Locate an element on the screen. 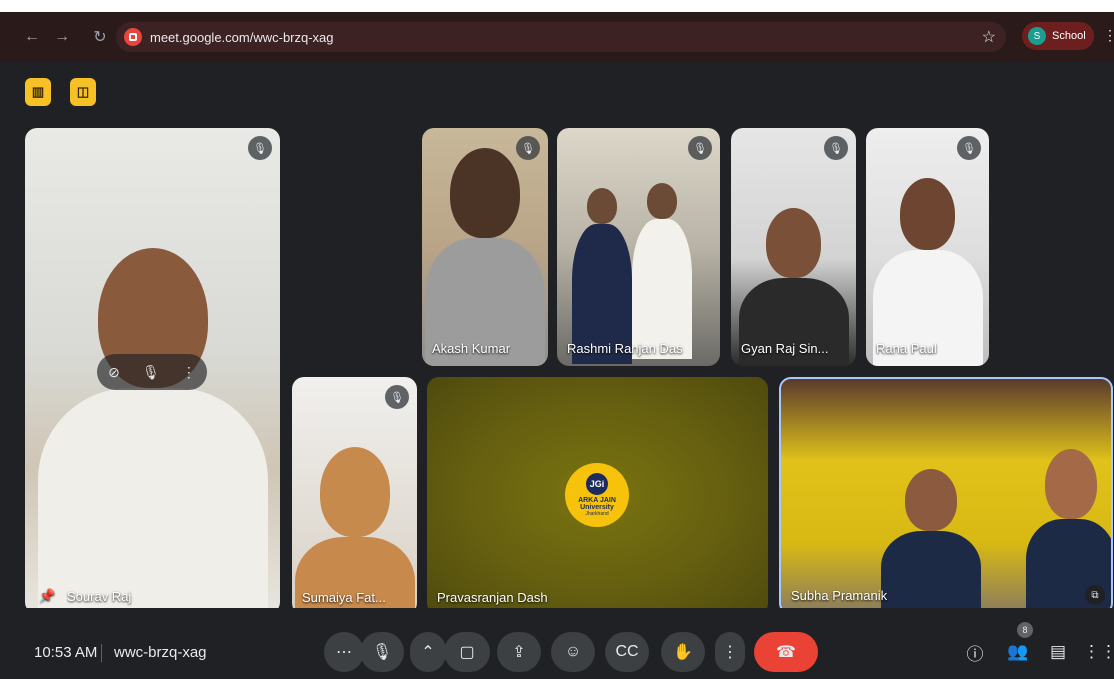  video-tile-rashmi: 🎙 Rashmi Ranjan Das is located at coordinates (638, 247).